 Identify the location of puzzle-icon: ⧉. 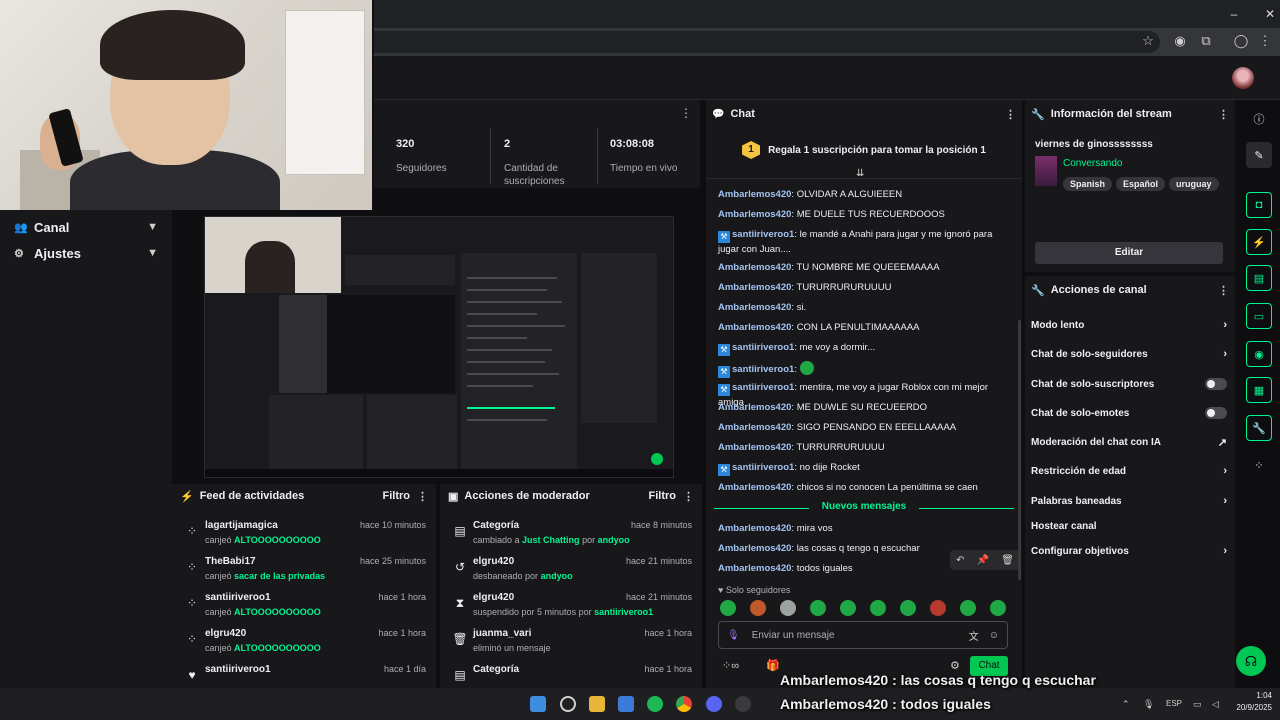
(1206, 41).